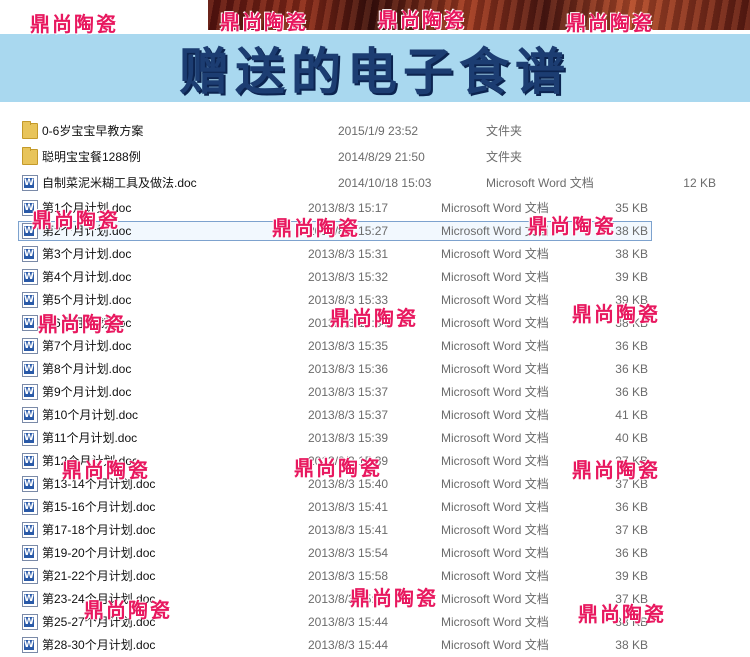 This screenshot has height=657, width=750. I want to click on folder-row: 0-6岁宝宝早教方案 2015/1/9 23:52 文件夹, so click(375, 131).